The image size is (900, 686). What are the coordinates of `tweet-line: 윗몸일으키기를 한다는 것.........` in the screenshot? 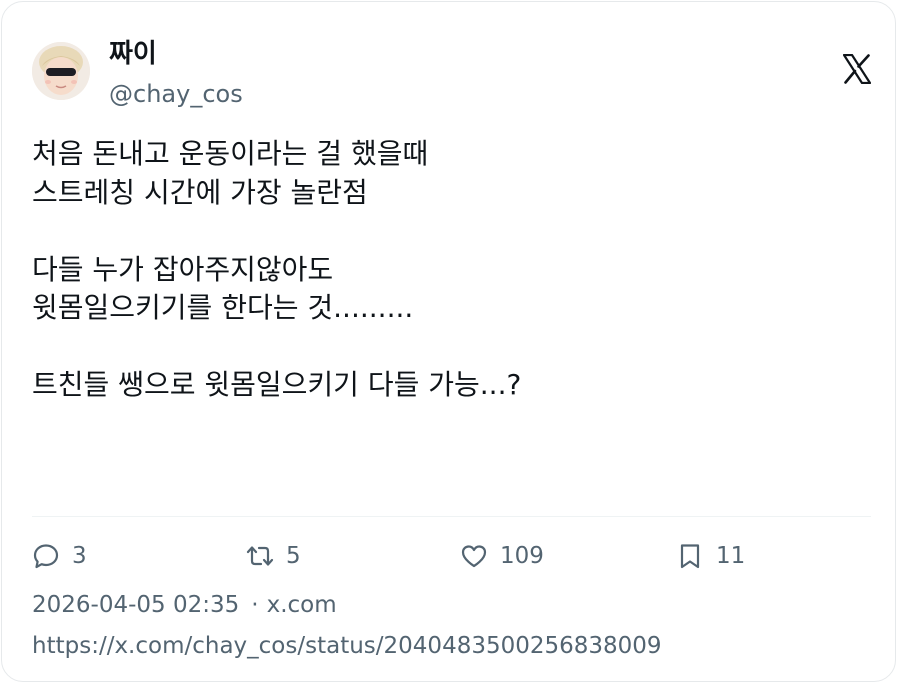 It's located at (223, 307).